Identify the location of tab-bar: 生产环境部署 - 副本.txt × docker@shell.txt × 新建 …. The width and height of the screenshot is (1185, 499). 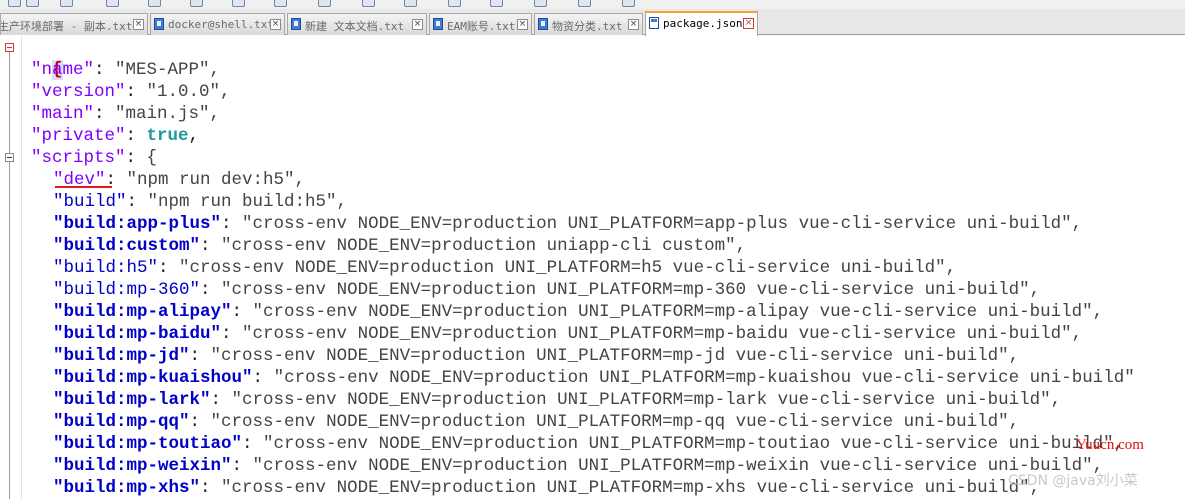
(592, 22).